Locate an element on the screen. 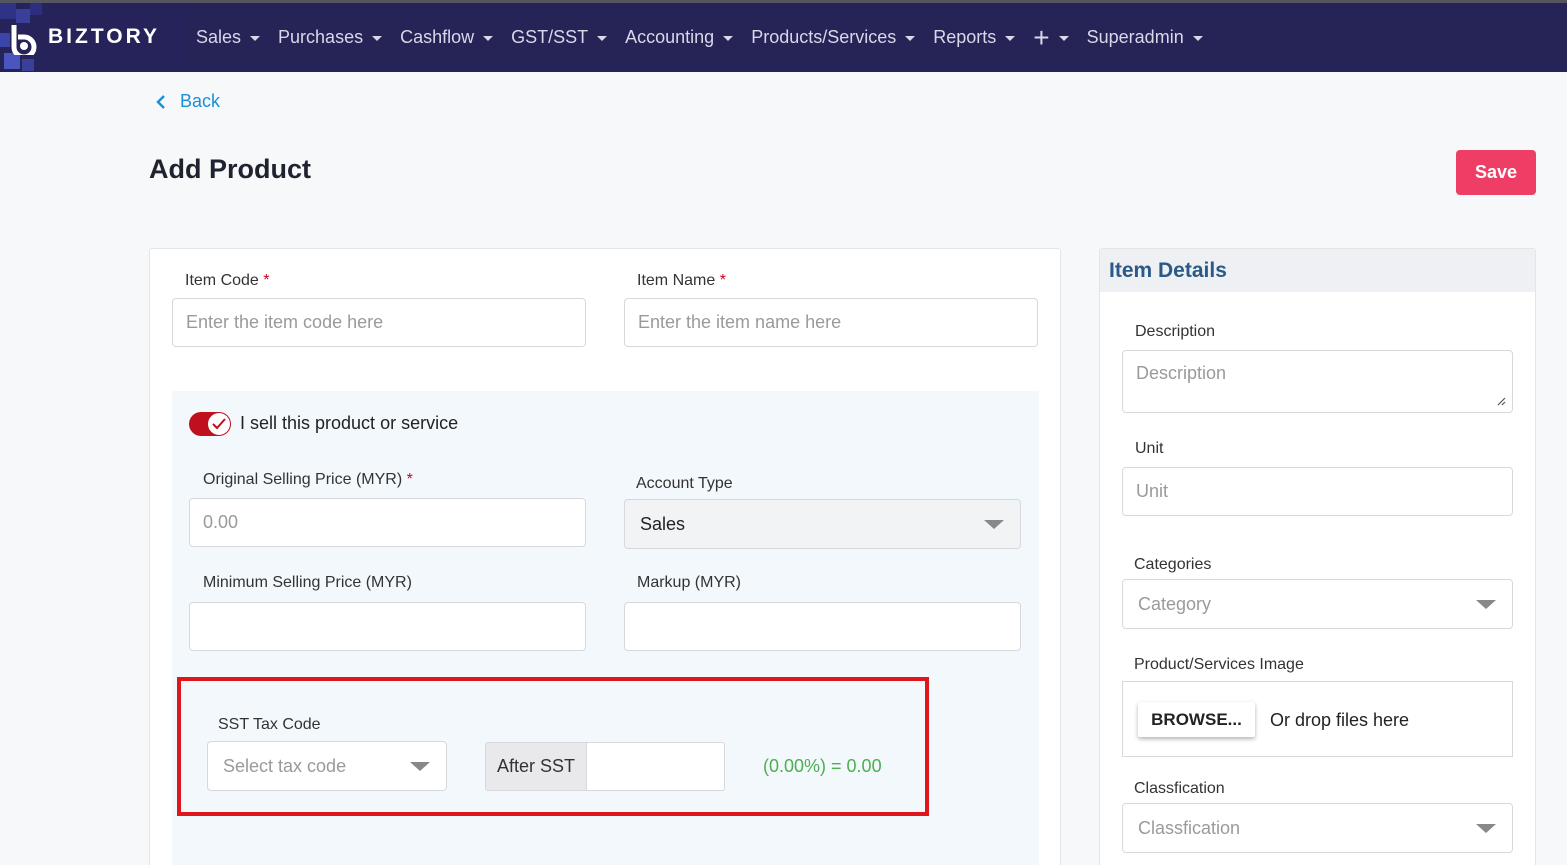 Image resolution: width=1567 pixels, height=865 pixels. categories-label: Categories is located at coordinates (1173, 564).